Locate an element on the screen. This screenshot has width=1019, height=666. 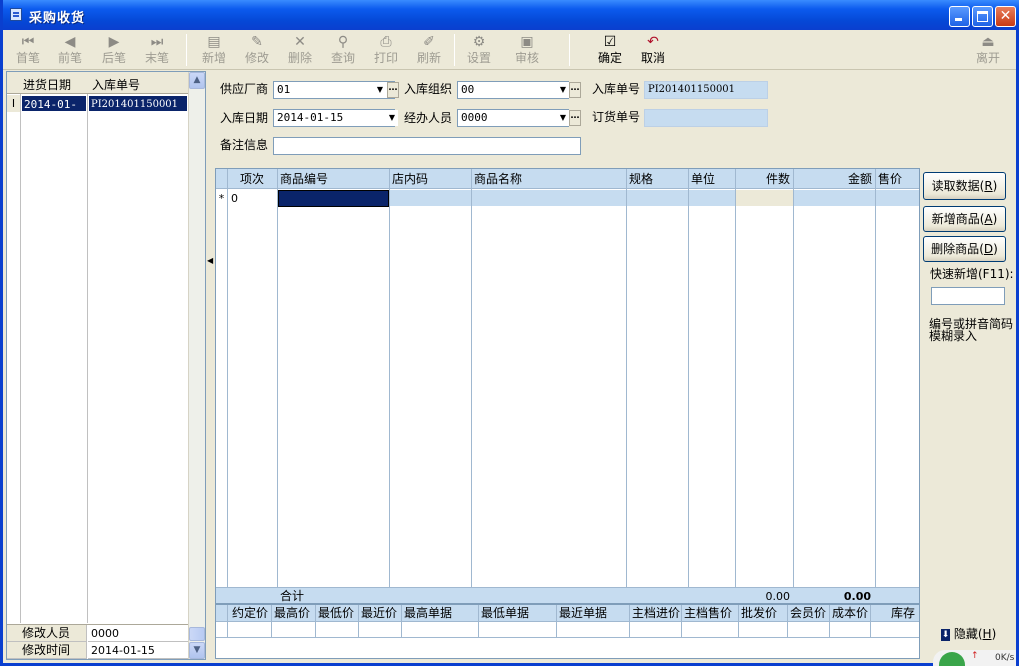
toolbar-new-button: ▤ 新增 is located at coordinates (214, 50).